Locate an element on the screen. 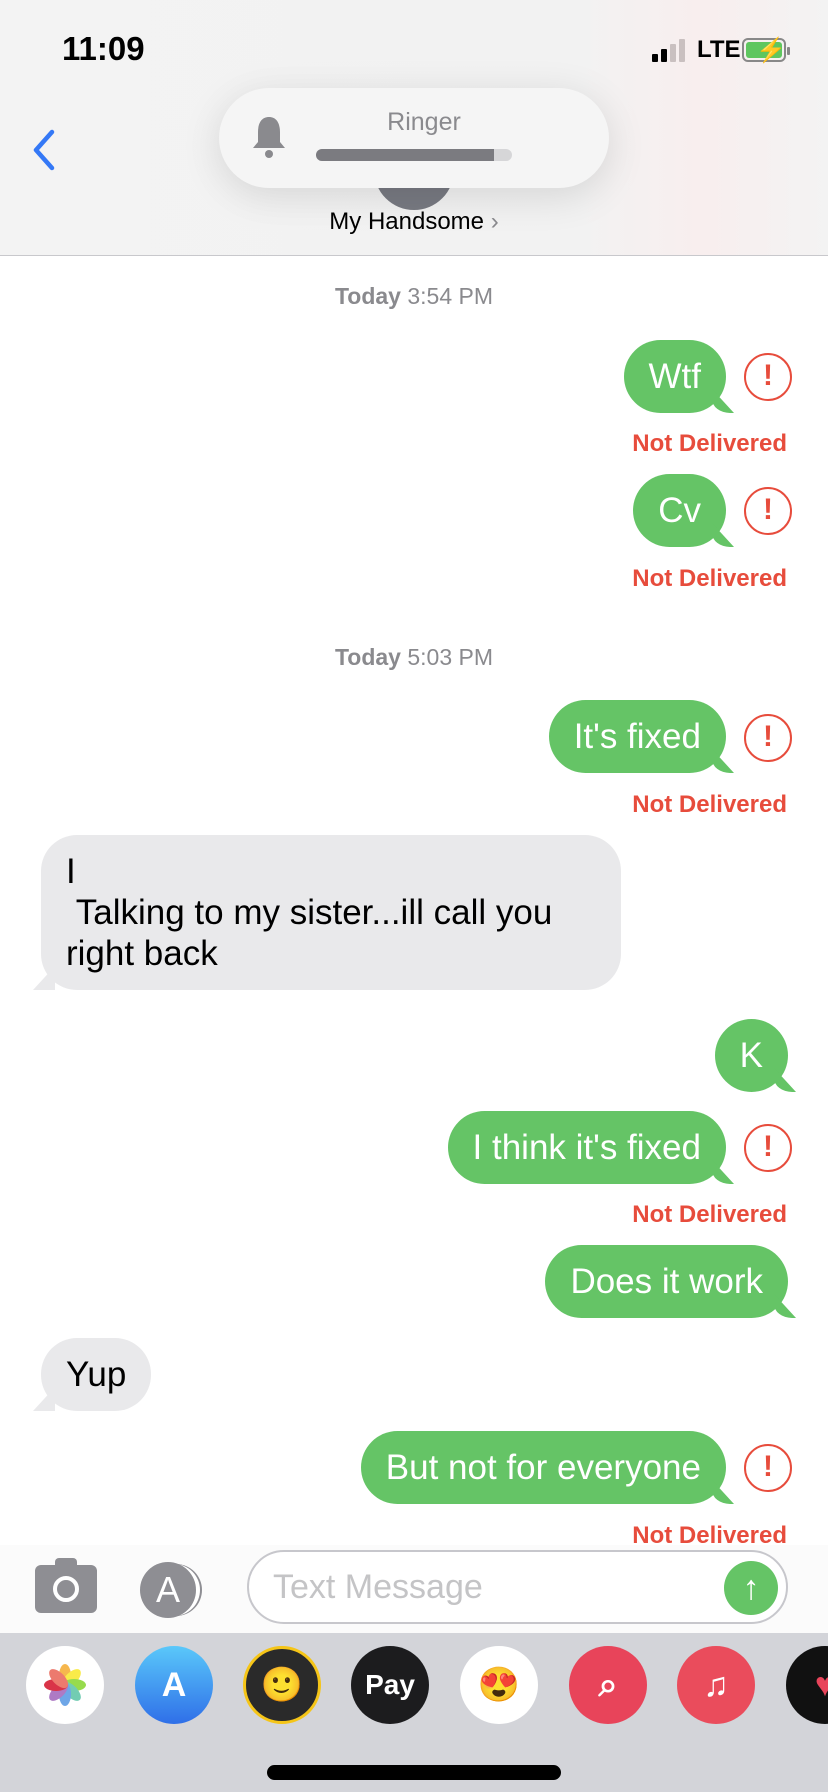 The width and height of the screenshot is (828, 1792). ringer-volume-bar is located at coordinates (414, 155).